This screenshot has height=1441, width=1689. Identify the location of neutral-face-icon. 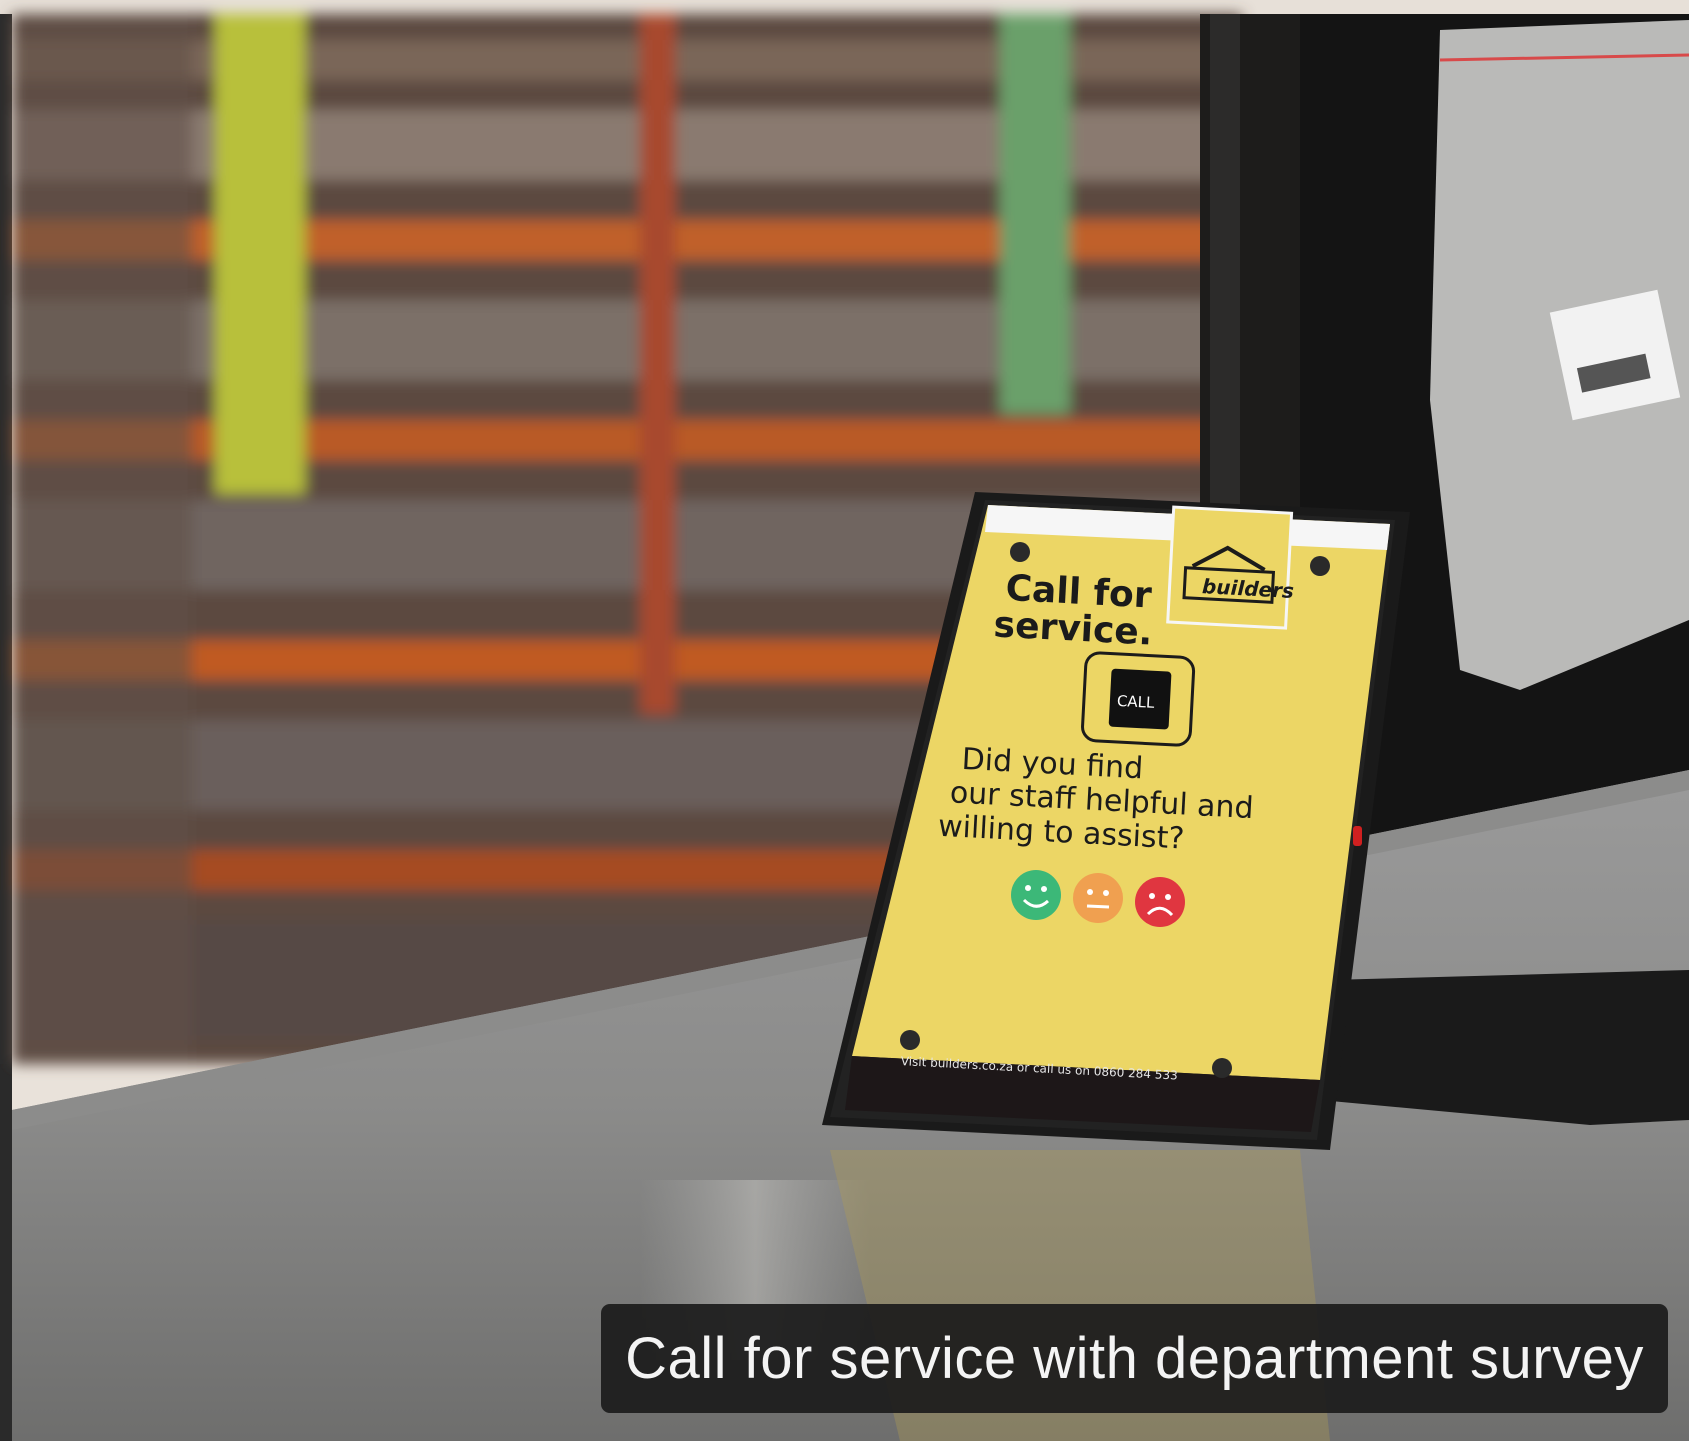
(1098, 898).